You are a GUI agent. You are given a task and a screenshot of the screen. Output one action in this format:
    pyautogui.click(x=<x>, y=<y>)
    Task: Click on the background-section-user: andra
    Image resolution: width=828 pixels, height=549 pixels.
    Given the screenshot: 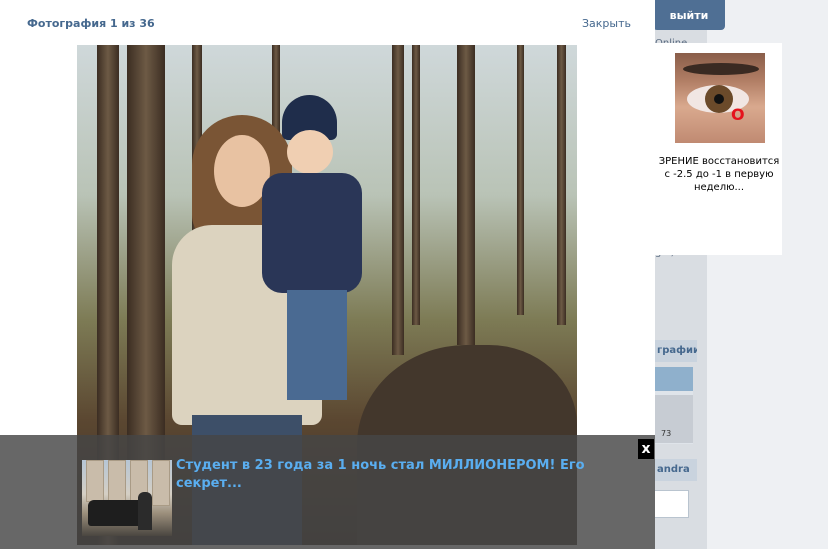 What is the action you would take?
    pyautogui.click(x=676, y=470)
    